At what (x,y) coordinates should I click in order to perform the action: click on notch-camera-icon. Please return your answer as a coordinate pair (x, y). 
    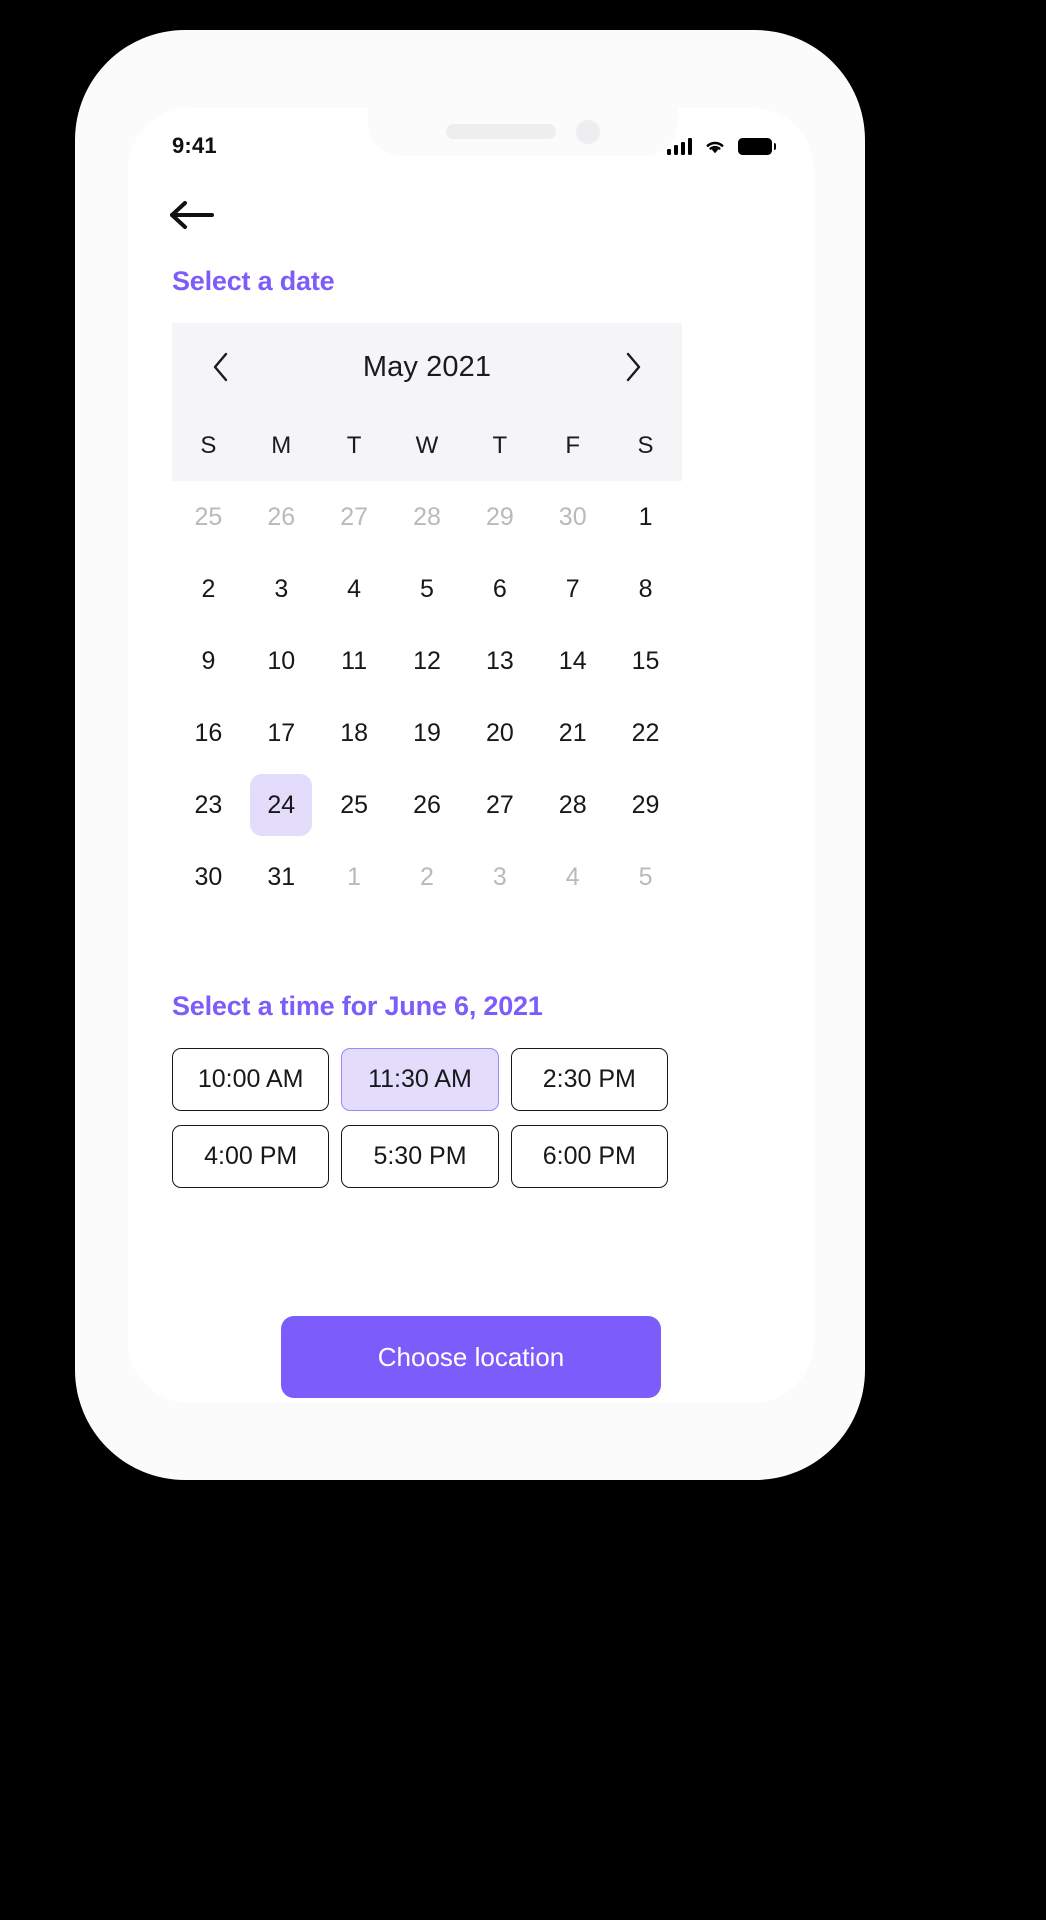
    Looking at the image, I should click on (588, 132).